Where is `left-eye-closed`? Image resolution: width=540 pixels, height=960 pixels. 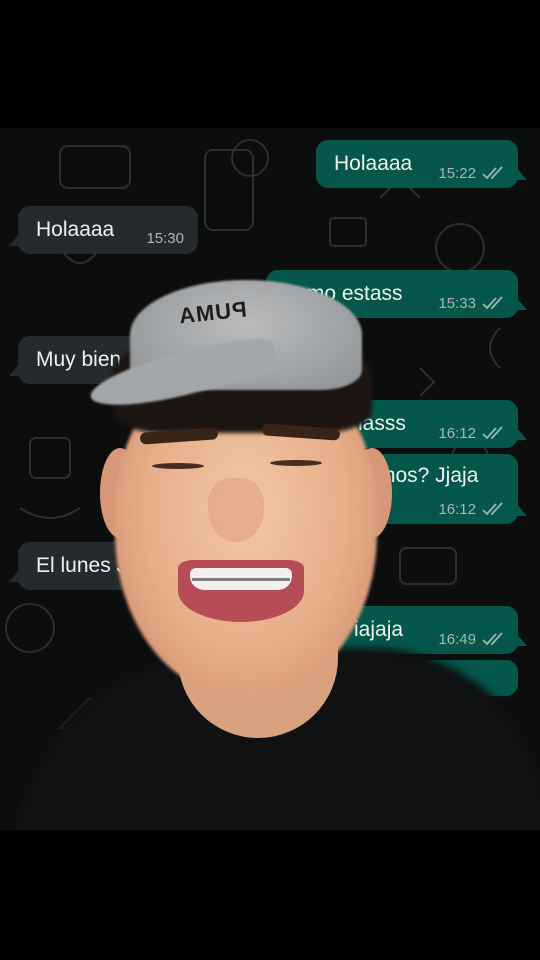
left-eye-closed is located at coordinates (178, 466).